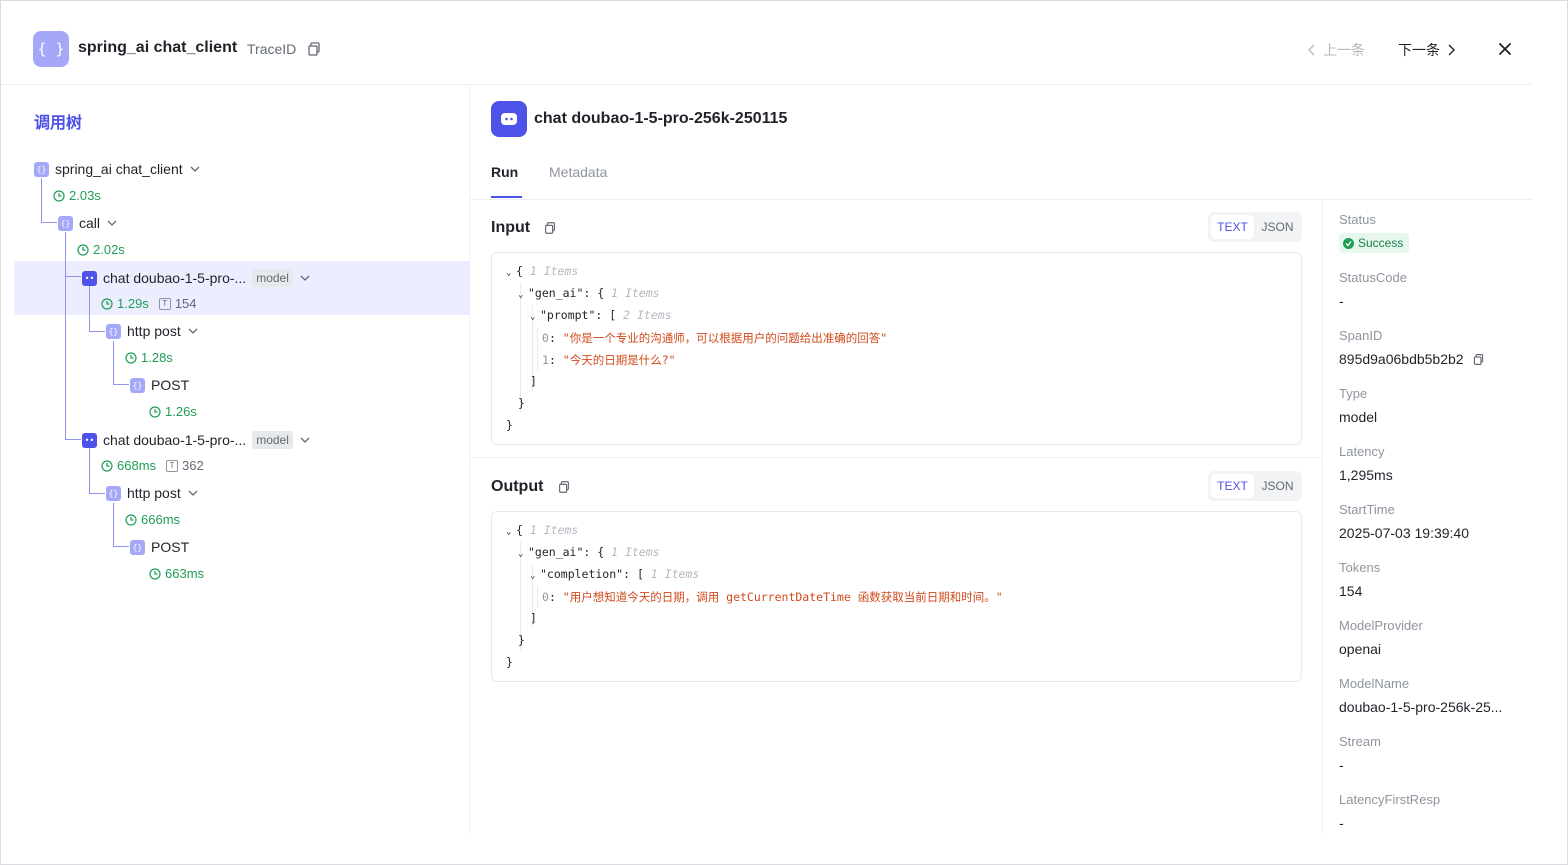  What do you see at coordinates (601, 315) in the screenshot?
I see `json-key-line: ⌄ "prompt": [ 2 Items` at bounding box center [601, 315].